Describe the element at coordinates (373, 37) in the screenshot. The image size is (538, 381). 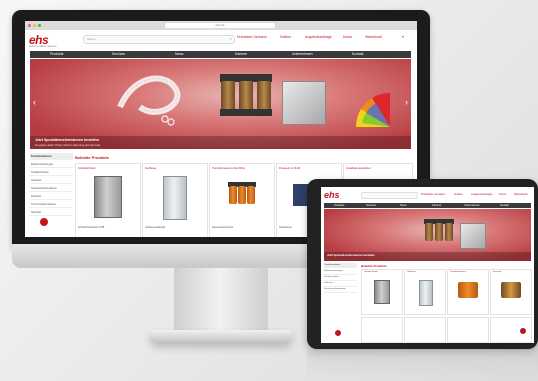
I see `header-link-warenkorb: Warenkorb` at that location.